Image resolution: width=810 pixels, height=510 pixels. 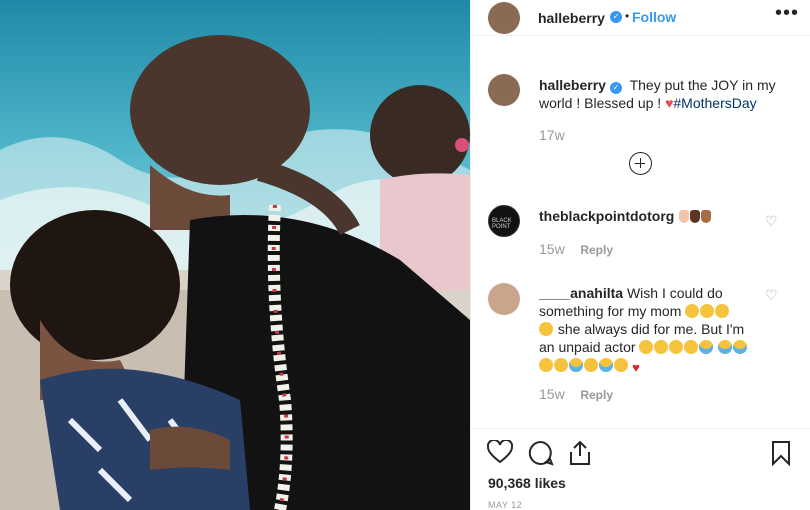 I want to click on username-link: halleberry, so click(x=571, y=18).